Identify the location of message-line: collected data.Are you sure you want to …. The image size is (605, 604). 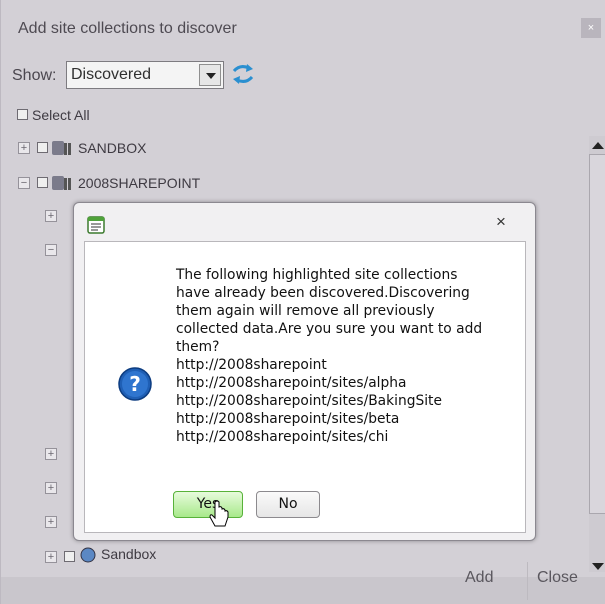
(329, 329).